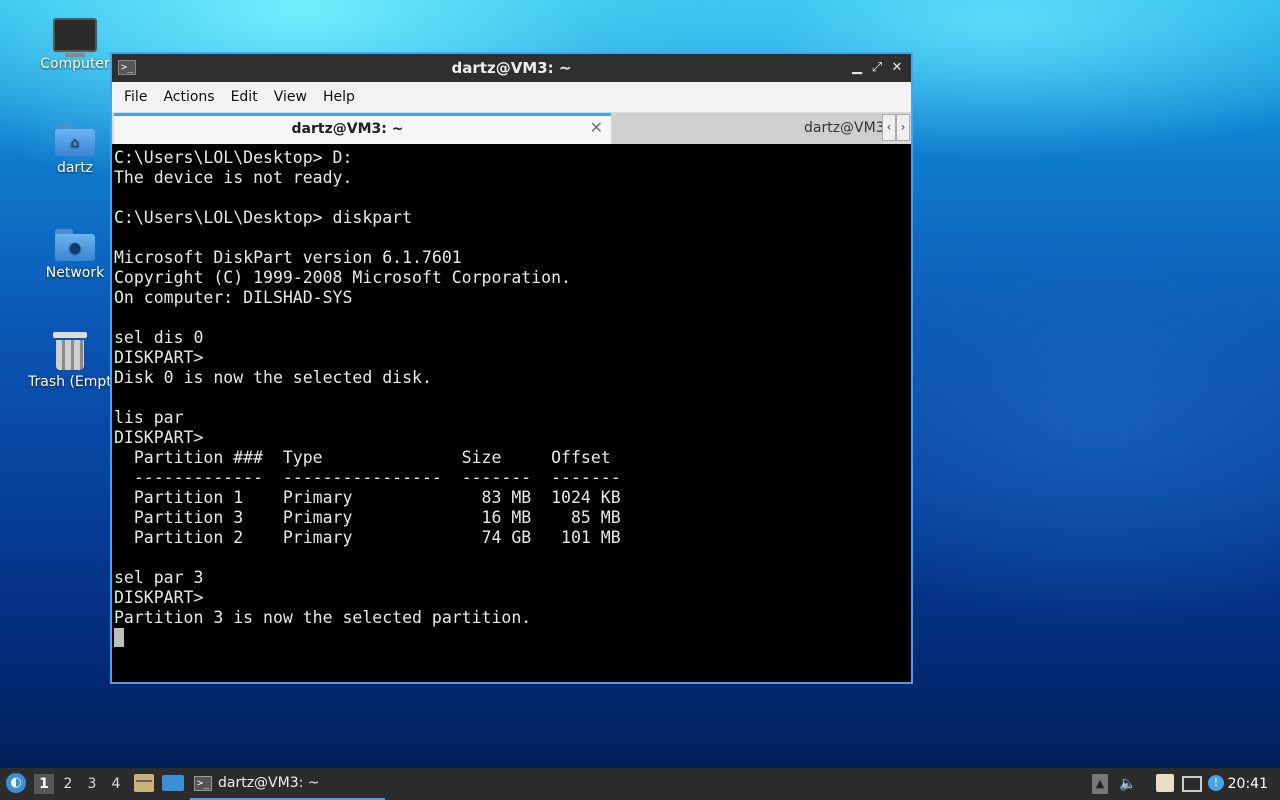  I want to click on workspace-1: 1, so click(44, 784).